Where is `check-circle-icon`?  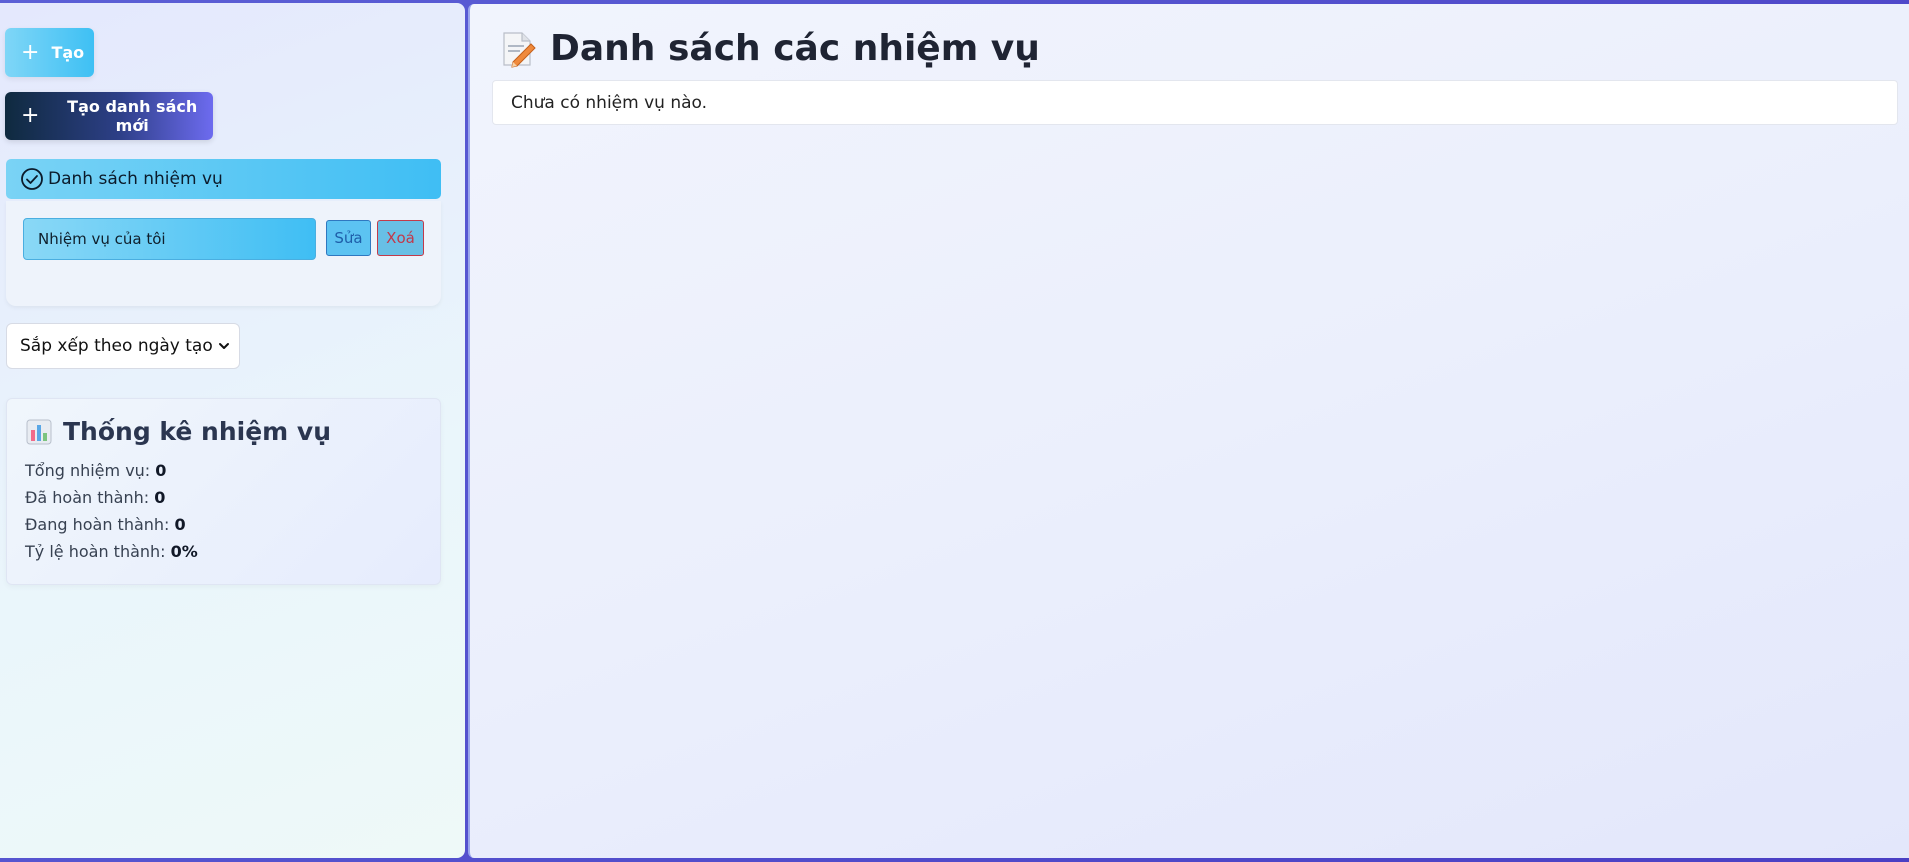 check-circle-icon is located at coordinates (32, 179).